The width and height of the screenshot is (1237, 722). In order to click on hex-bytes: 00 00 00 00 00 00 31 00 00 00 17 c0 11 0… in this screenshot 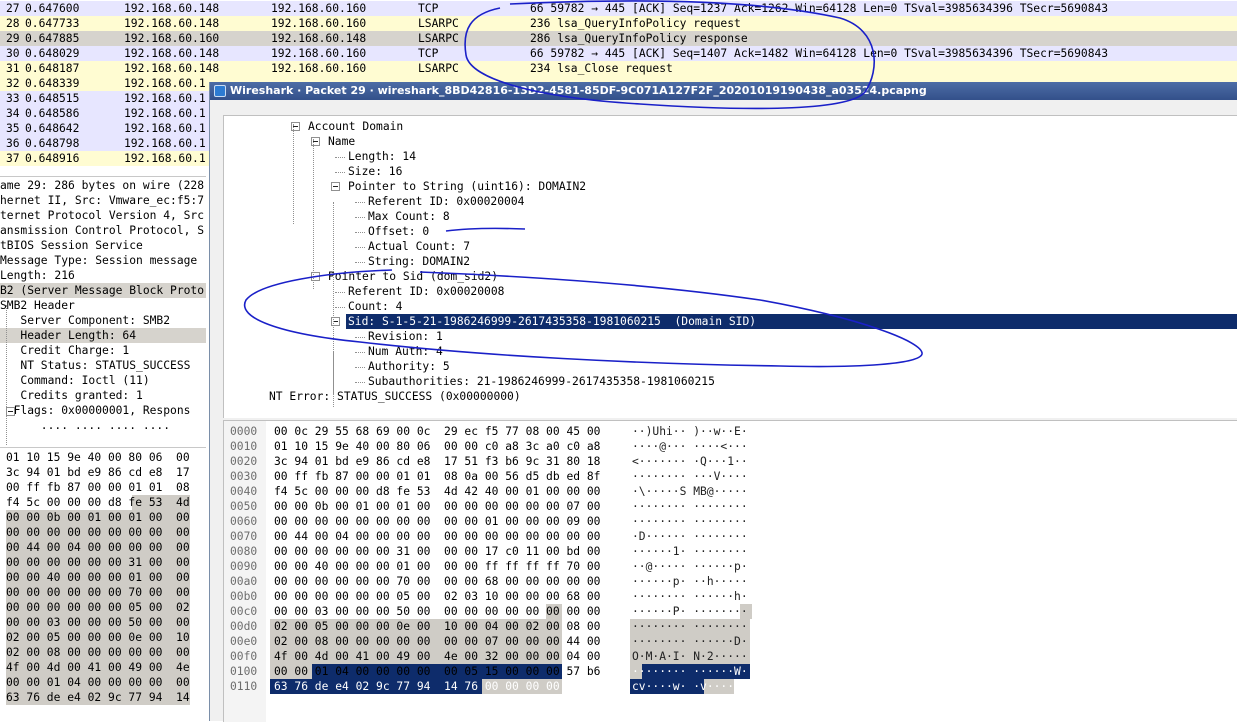, I will do `click(437, 551)`.